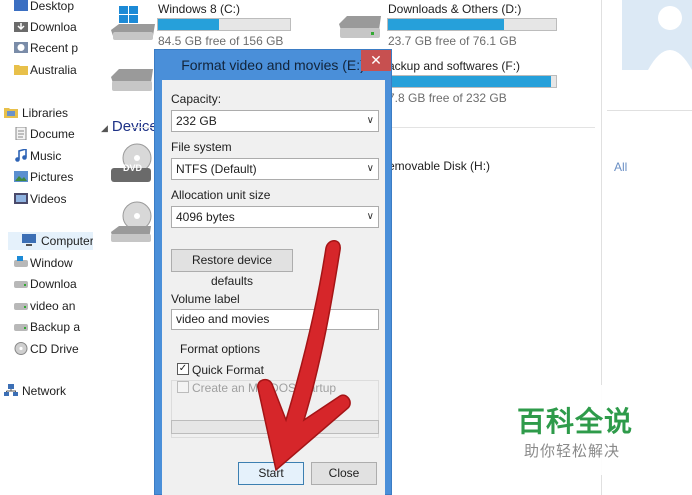  Describe the element at coordinates (51, 263) in the screenshot. I see `nav-item-label: Window` at that location.